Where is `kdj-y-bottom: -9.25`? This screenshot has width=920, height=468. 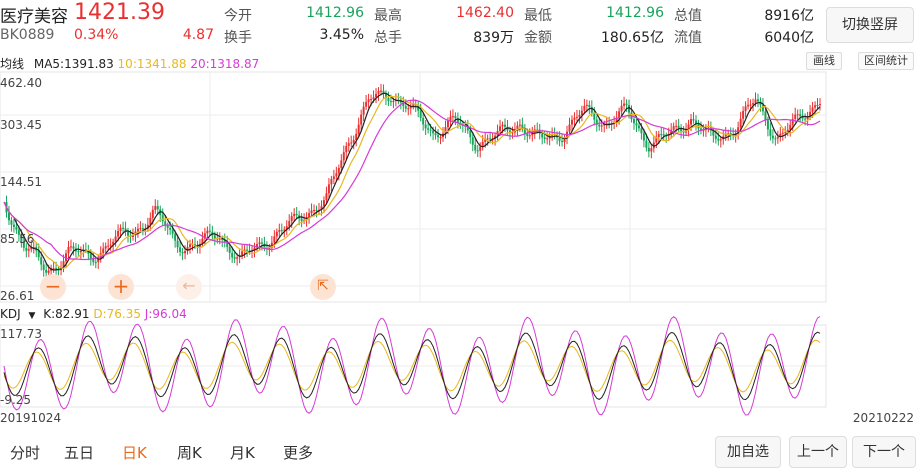 kdj-y-bottom: -9.25 is located at coordinates (16, 400).